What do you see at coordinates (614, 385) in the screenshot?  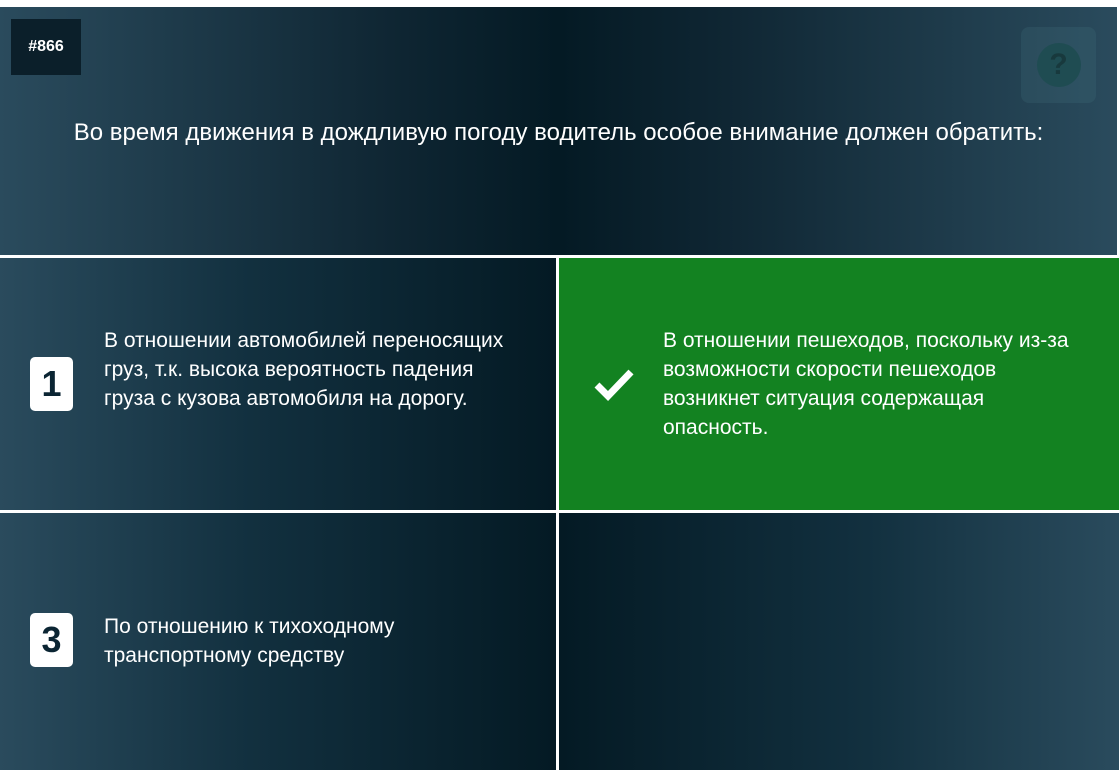 I see `check-icon` at bounding box center [614, 385].